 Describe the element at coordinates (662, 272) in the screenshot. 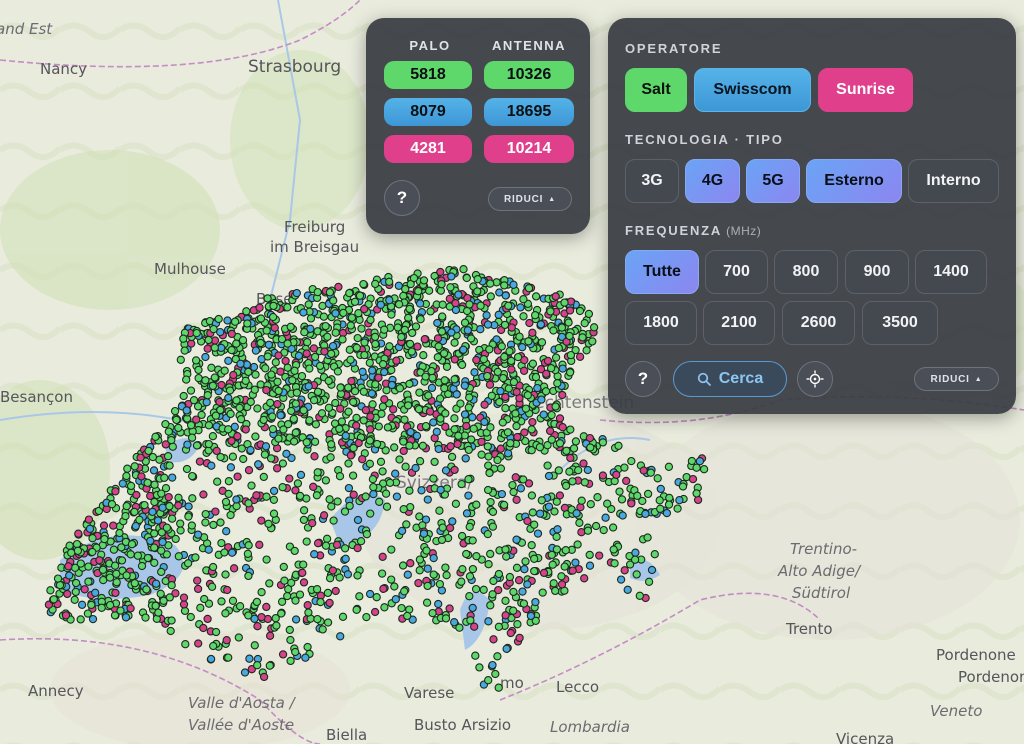

I see `freq-tutte-button: Tutte` at that location.